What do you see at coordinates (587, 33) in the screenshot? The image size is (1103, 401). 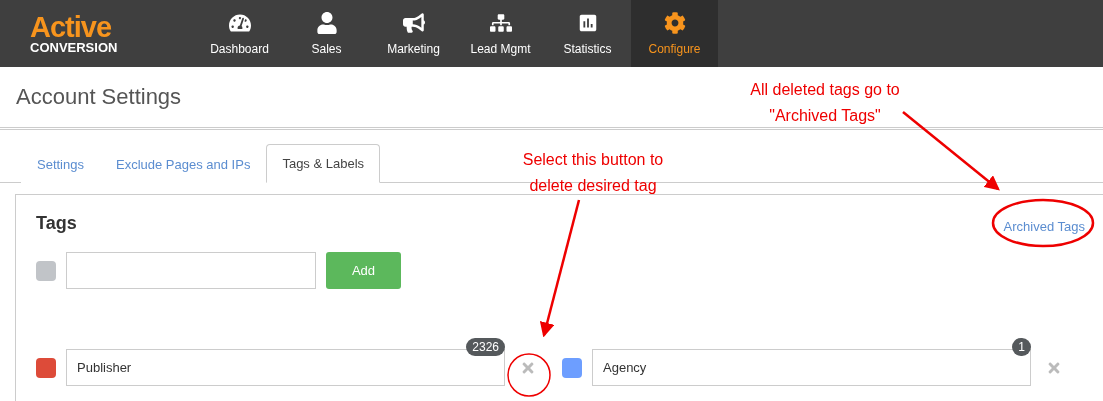 I see `nav-item: Statistics` at bounding box center [587, 33].